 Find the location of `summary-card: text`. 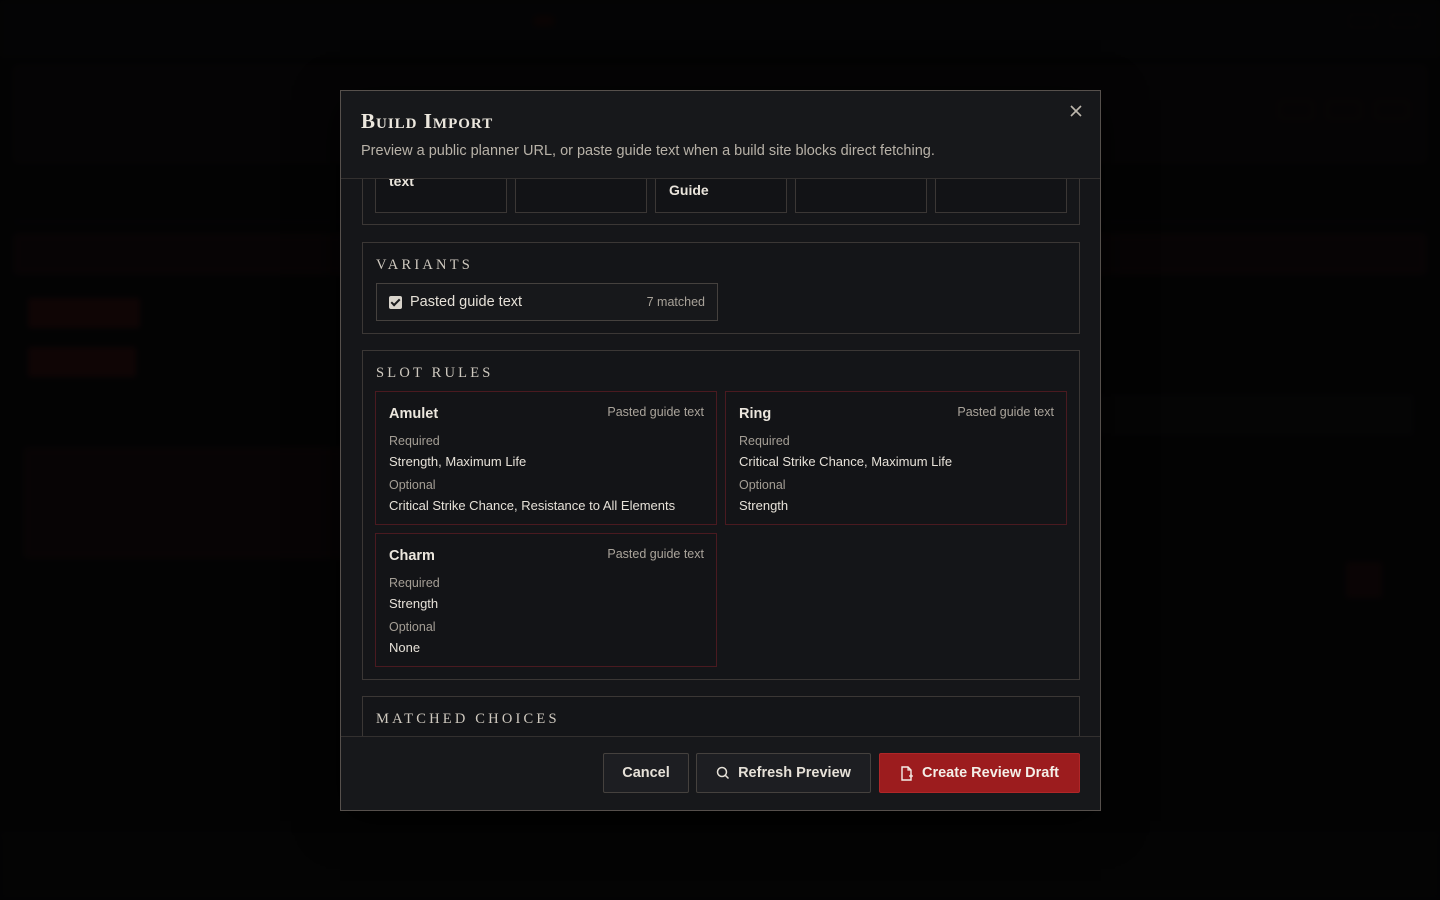

summary-card: text is located at coordinates (441, 196).